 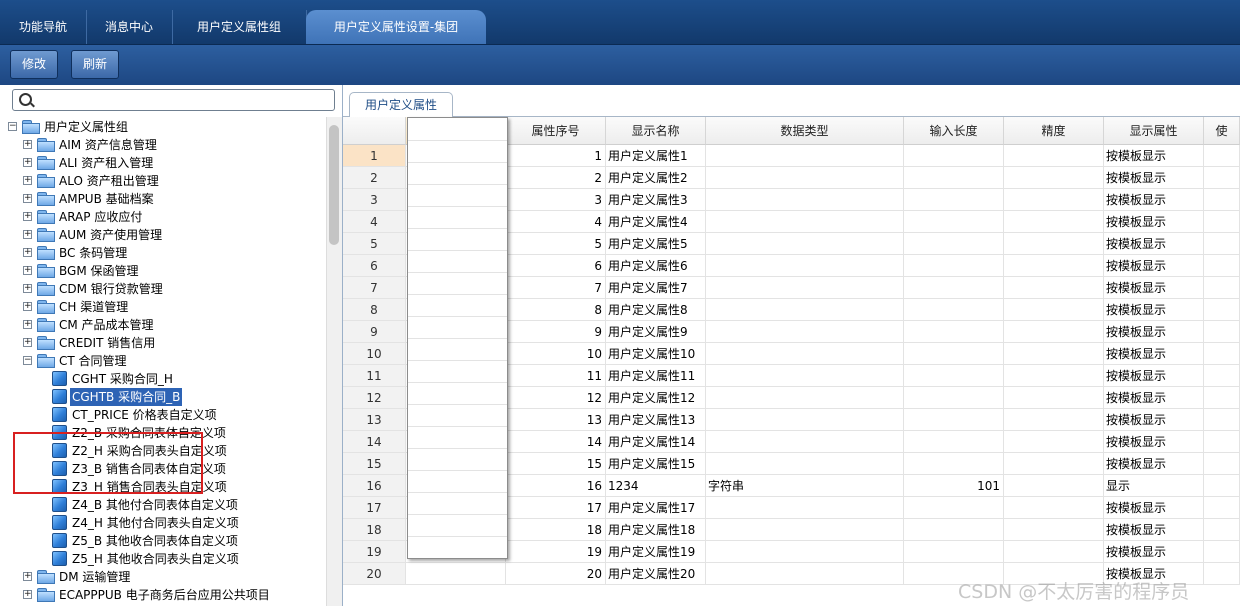 What do you see at coordinates (556, 131) in the screenshot?
I see `column-header: 属性序号` at bounding box center [556, 131].